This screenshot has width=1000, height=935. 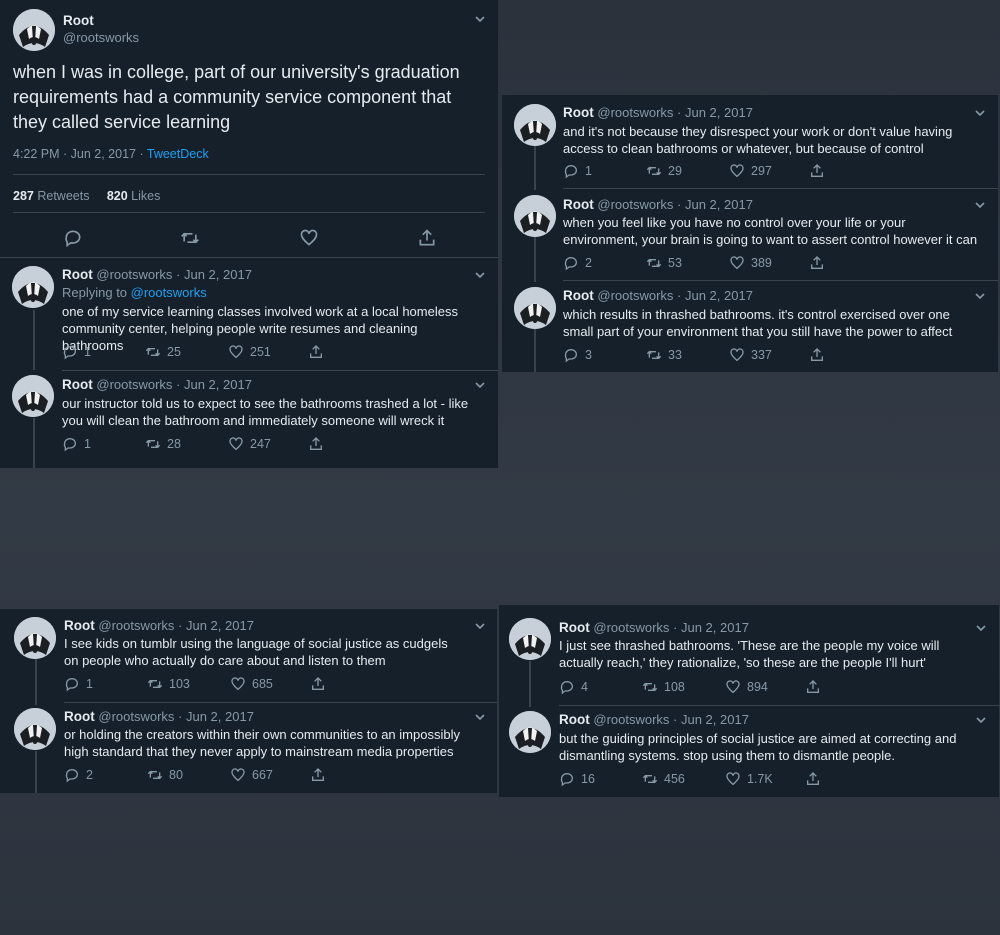 What do you see at coordinates (169, 292) in the screenshot?
I see `replying-to-link: @rootsworks` at bounding box center [169, 292].